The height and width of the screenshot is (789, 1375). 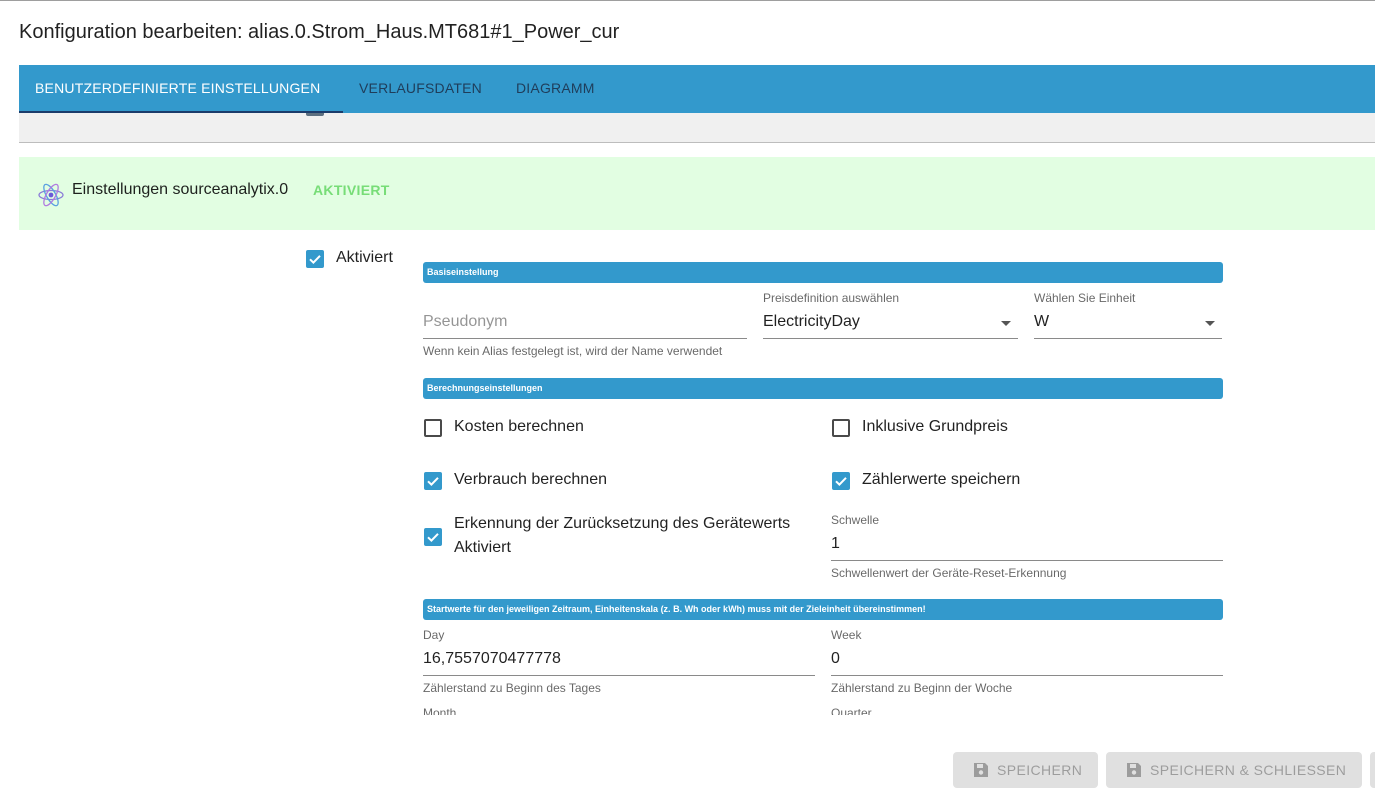 I want to click on day-input-underline, so click(x=619, y=675).